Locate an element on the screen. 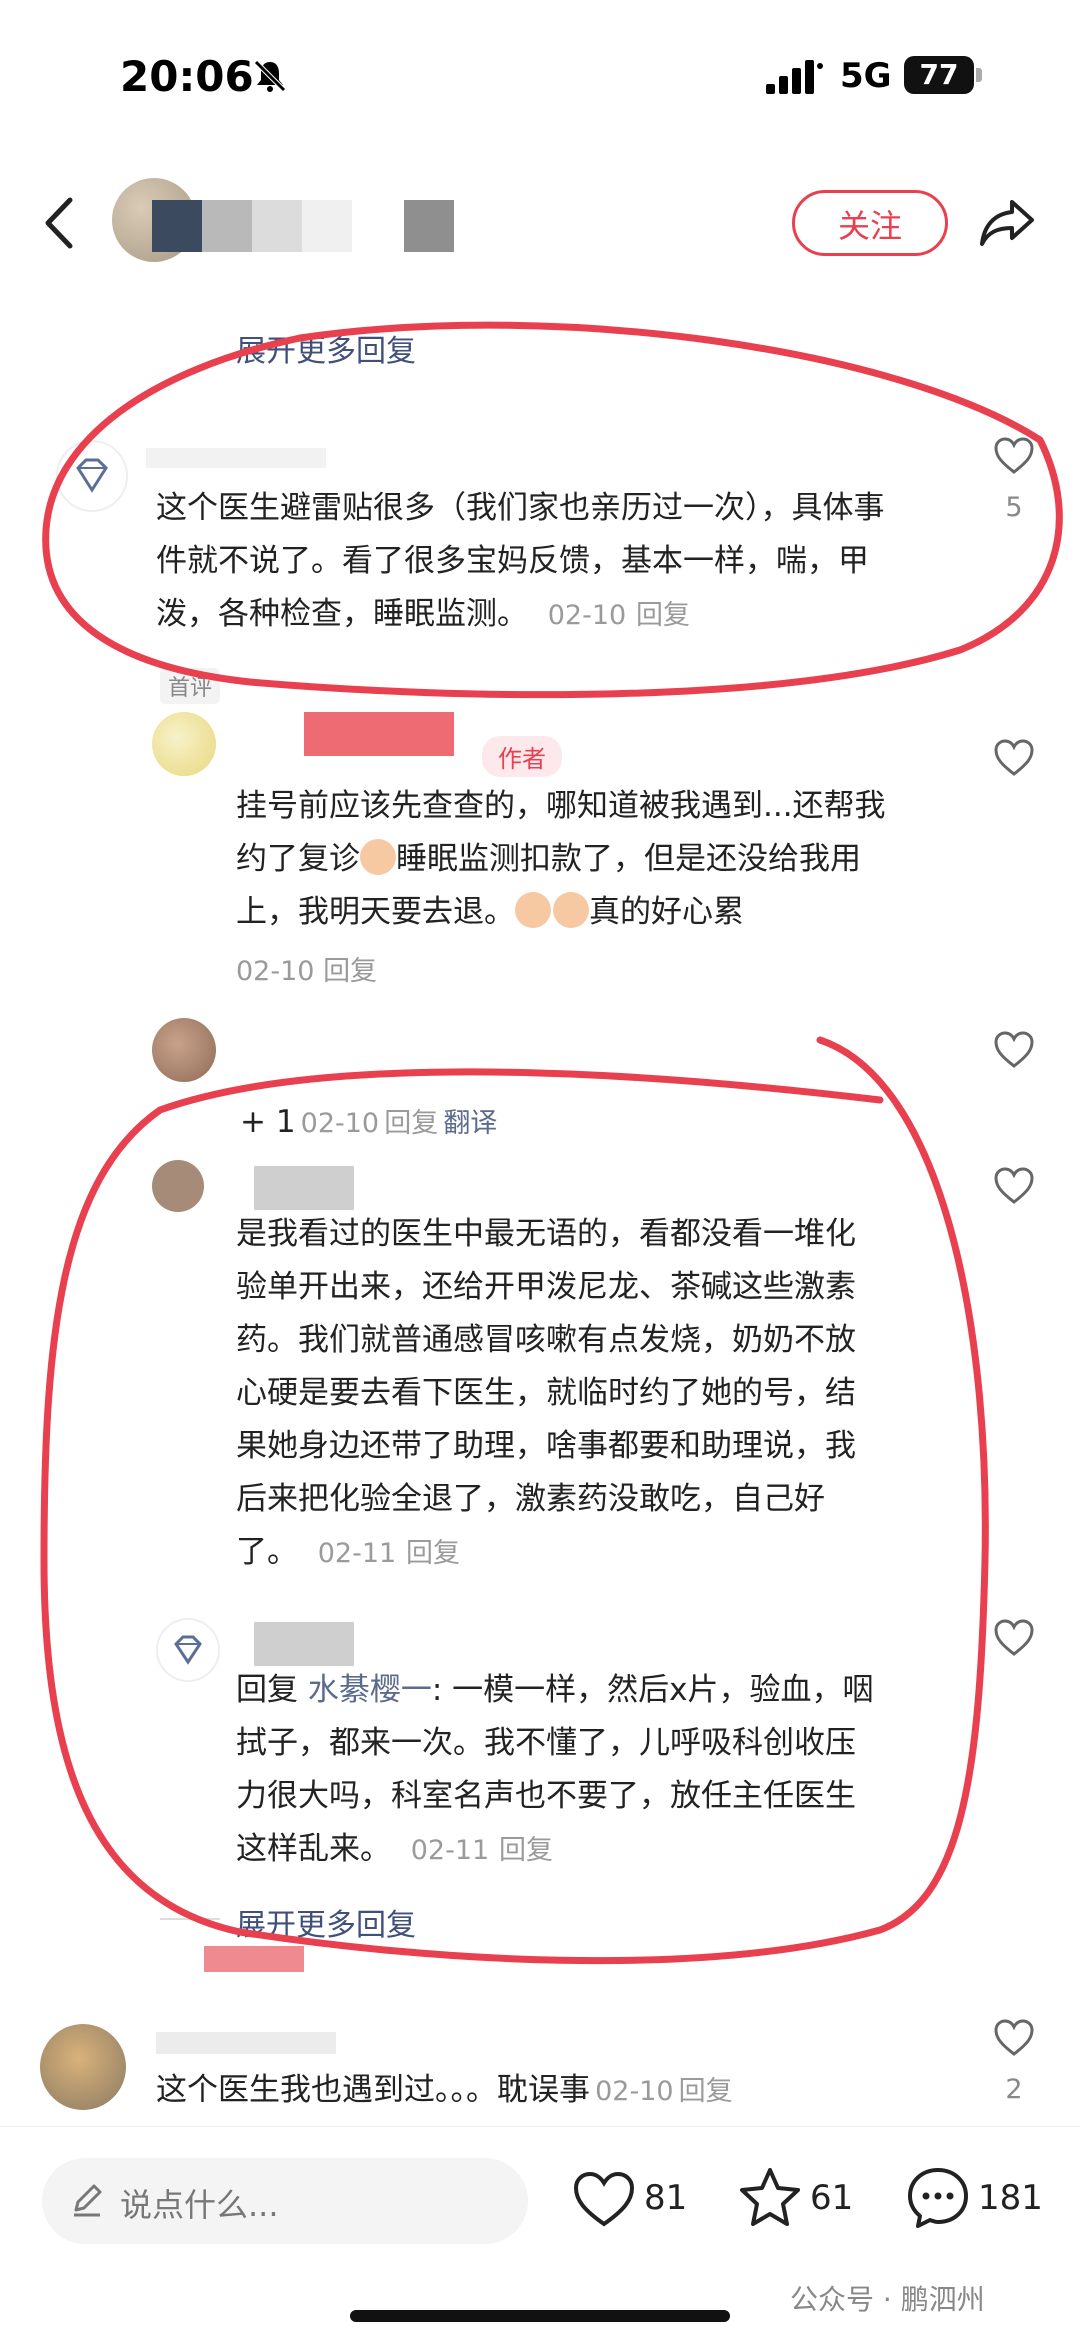  reply-to-user: 水綦樱一 is located at coordinates (370, 1690).